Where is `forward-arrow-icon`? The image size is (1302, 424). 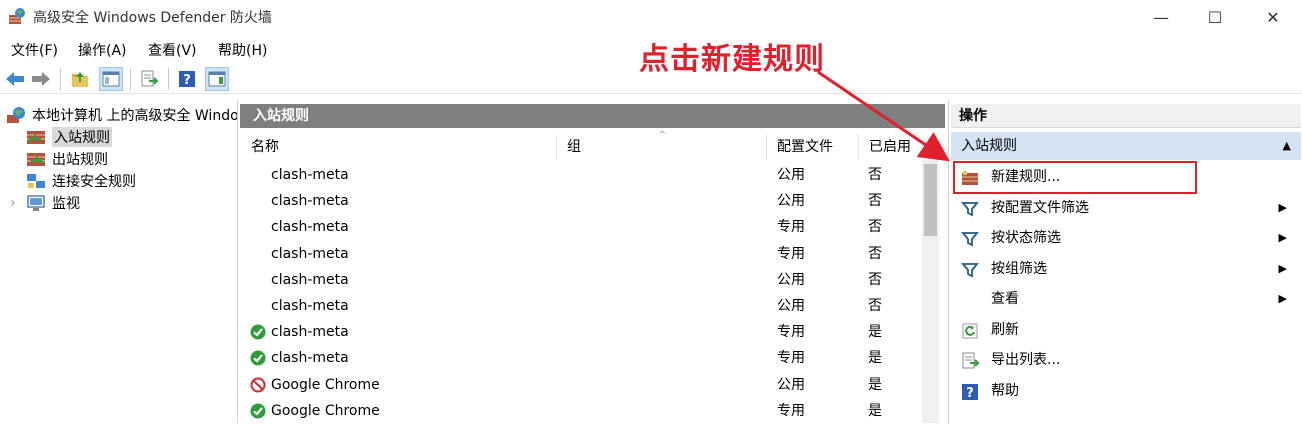 forward-arrow-icon is located at coordinates (41, 79).